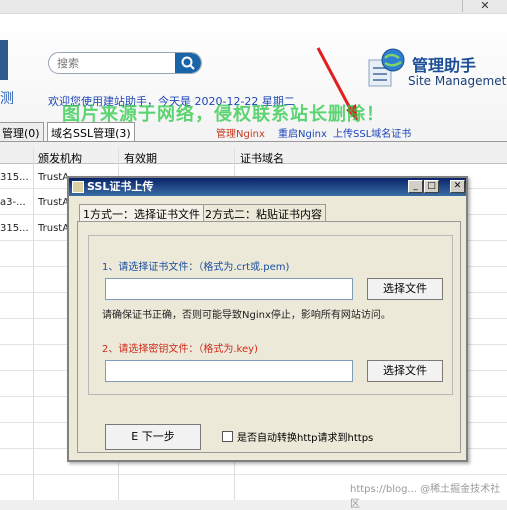 The width and height of the screenshot is (507, 510). I want to click on column-header: 证书域名, so click(262, 158).